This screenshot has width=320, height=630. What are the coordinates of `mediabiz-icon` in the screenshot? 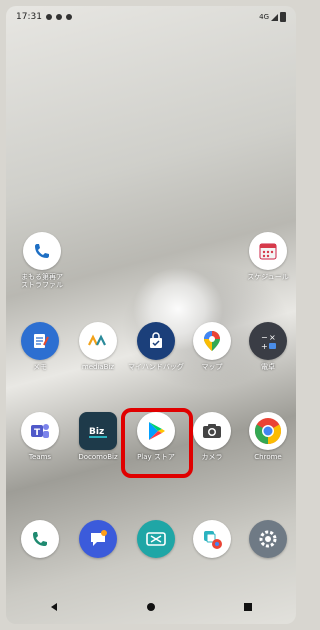 It's located at (98, 341).